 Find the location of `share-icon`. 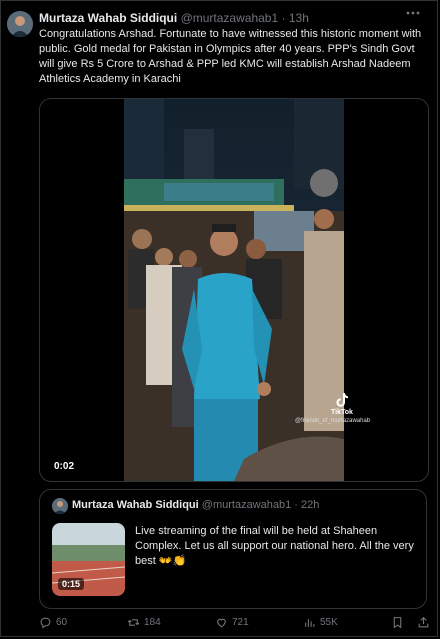

share-icon is located at coordinates (423, 622).